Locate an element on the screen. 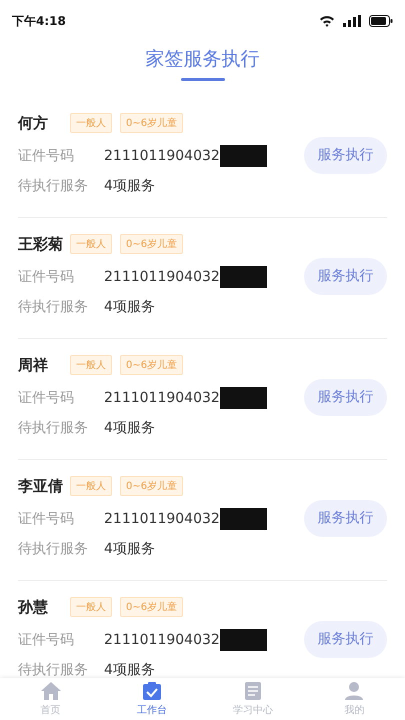 The image size is (405, 720). home-icon is located at coordinates (51, 691).